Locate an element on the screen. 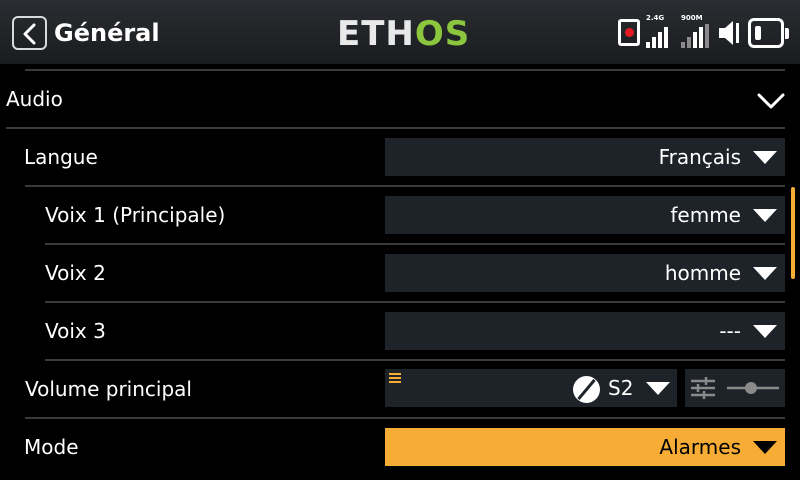  section-title-audio: Audio is located at coordinates (34, 99).